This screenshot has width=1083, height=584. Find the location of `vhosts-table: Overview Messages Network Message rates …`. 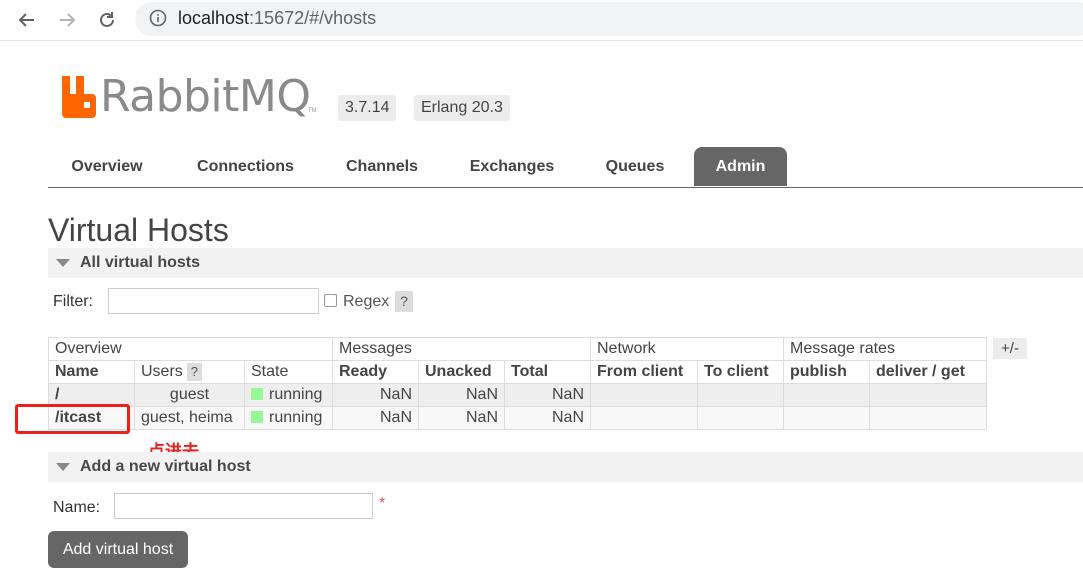

vhosts-table: Overview Messages Network Message rates … is located at coordinates (517, 383).